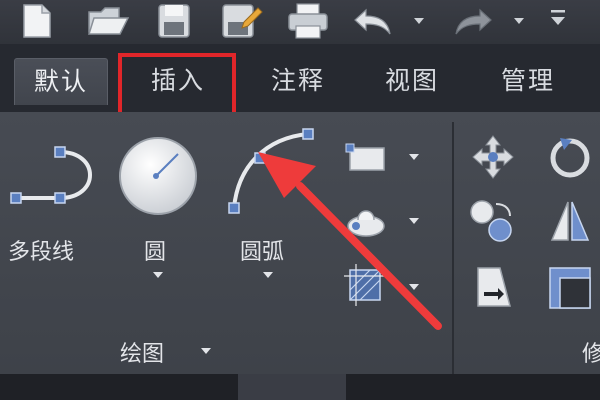 This screenshot has width=600, height=400. What do you see at coordinates (242, 21) in the screenshot?
I see `save-as-icon` at bounding box center [242, 21].